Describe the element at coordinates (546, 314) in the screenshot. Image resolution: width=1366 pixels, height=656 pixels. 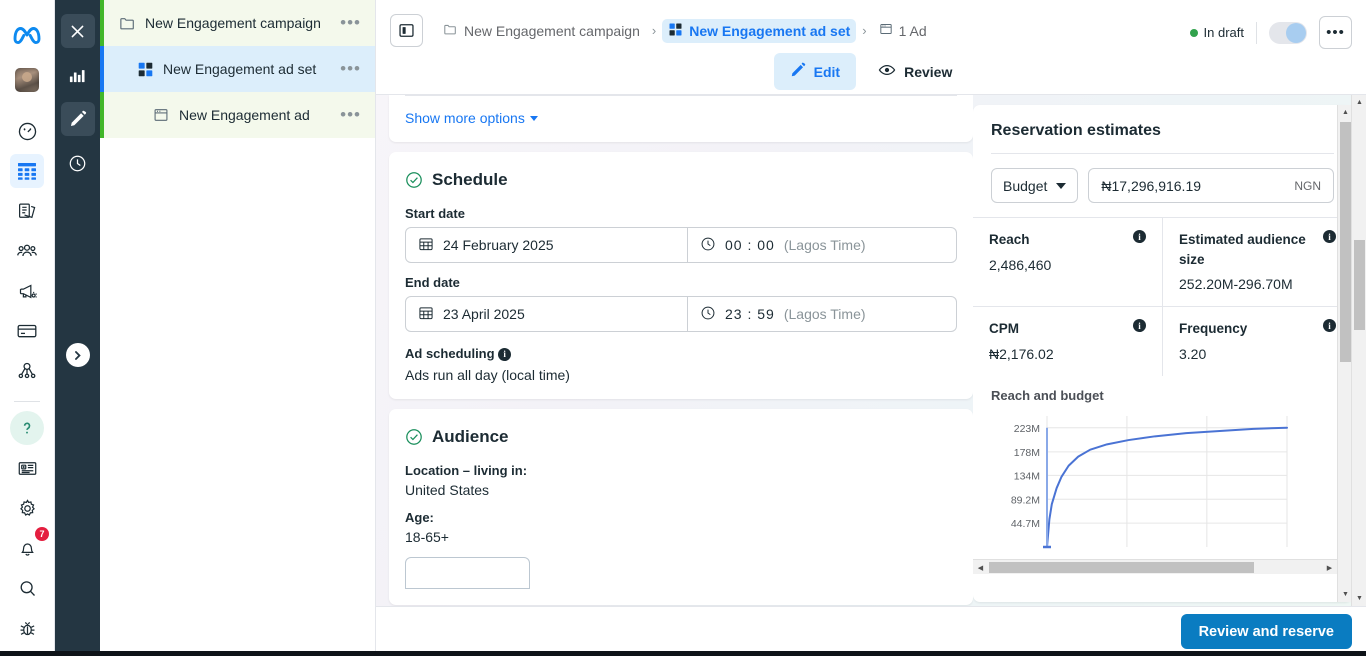
I see `end-date-input: 23 April 2025` at that location.